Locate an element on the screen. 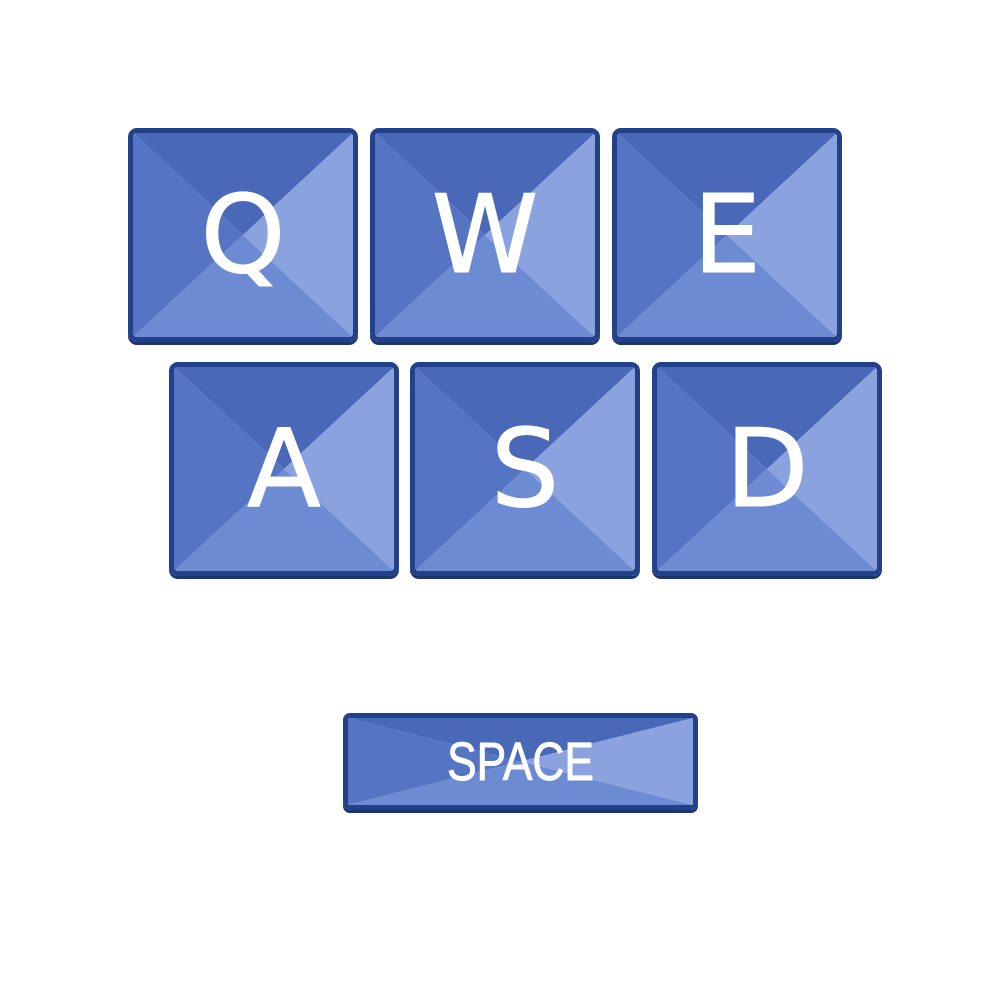 The width and height of the screenshot is (1000, 1000). space-key: SPACE is located at coordinates (520, 761).